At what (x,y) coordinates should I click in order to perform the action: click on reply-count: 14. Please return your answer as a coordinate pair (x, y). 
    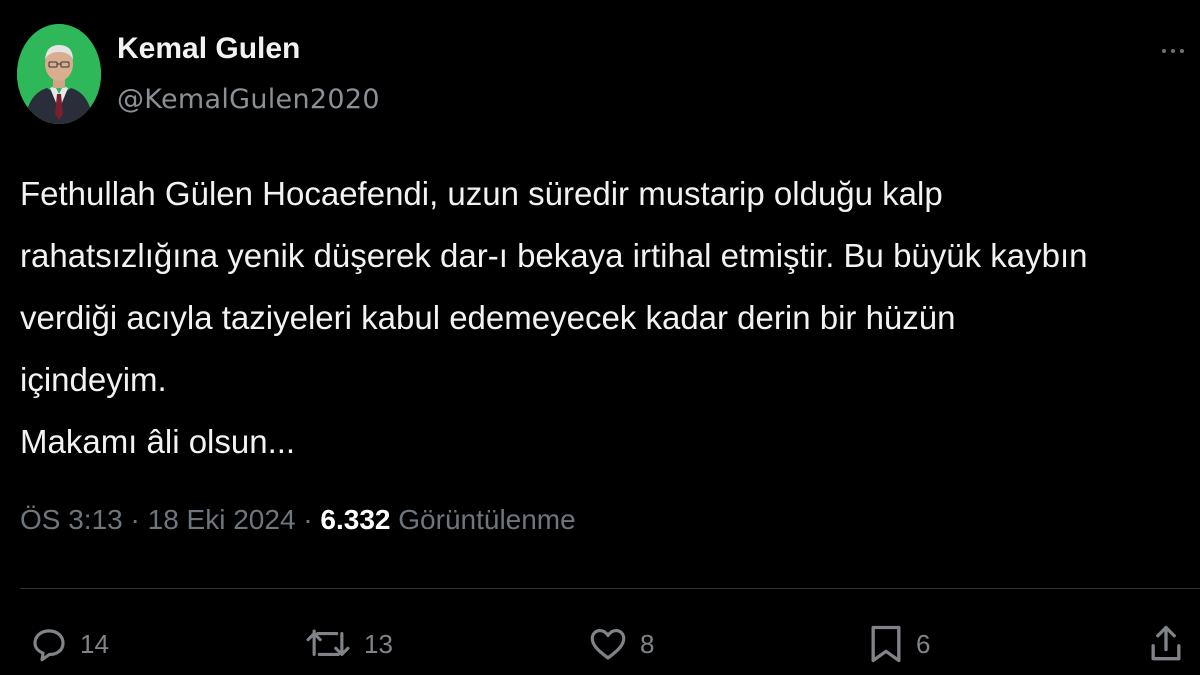
    Looking at the image, I should click on (94, 643).